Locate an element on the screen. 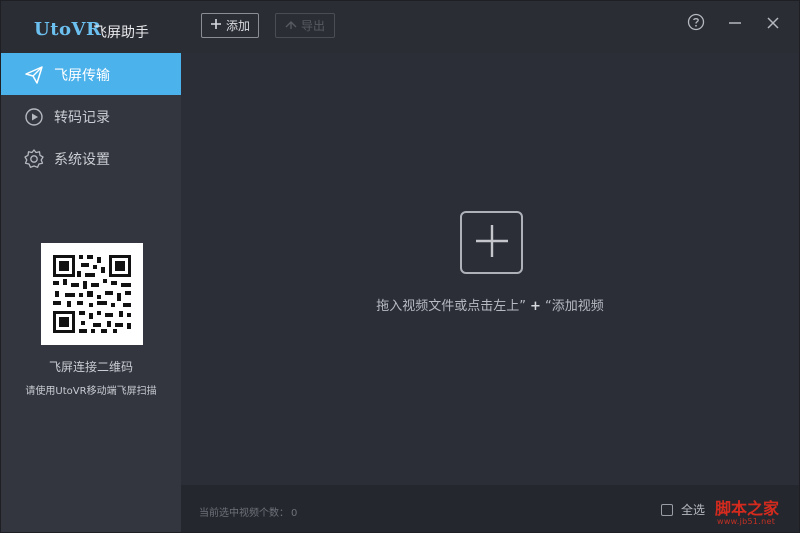 This screenshot has width=800, height=533. qr-code is located at coordinates (92, 294).